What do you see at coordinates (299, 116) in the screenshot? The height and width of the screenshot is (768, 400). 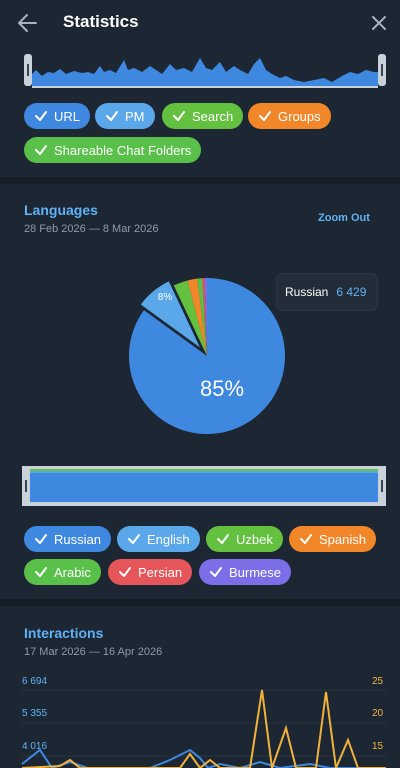 I see `chip-label: Groups` at bounding box center [299, 116].